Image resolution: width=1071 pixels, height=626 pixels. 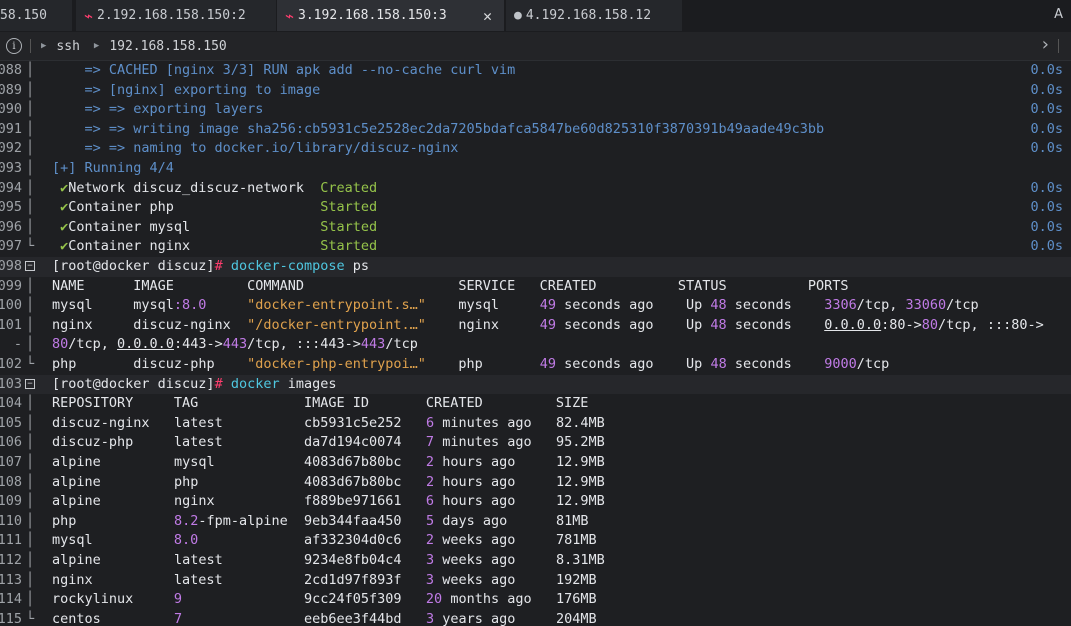 I want to click on line-number-text: 099, so click(x=11, y=285).